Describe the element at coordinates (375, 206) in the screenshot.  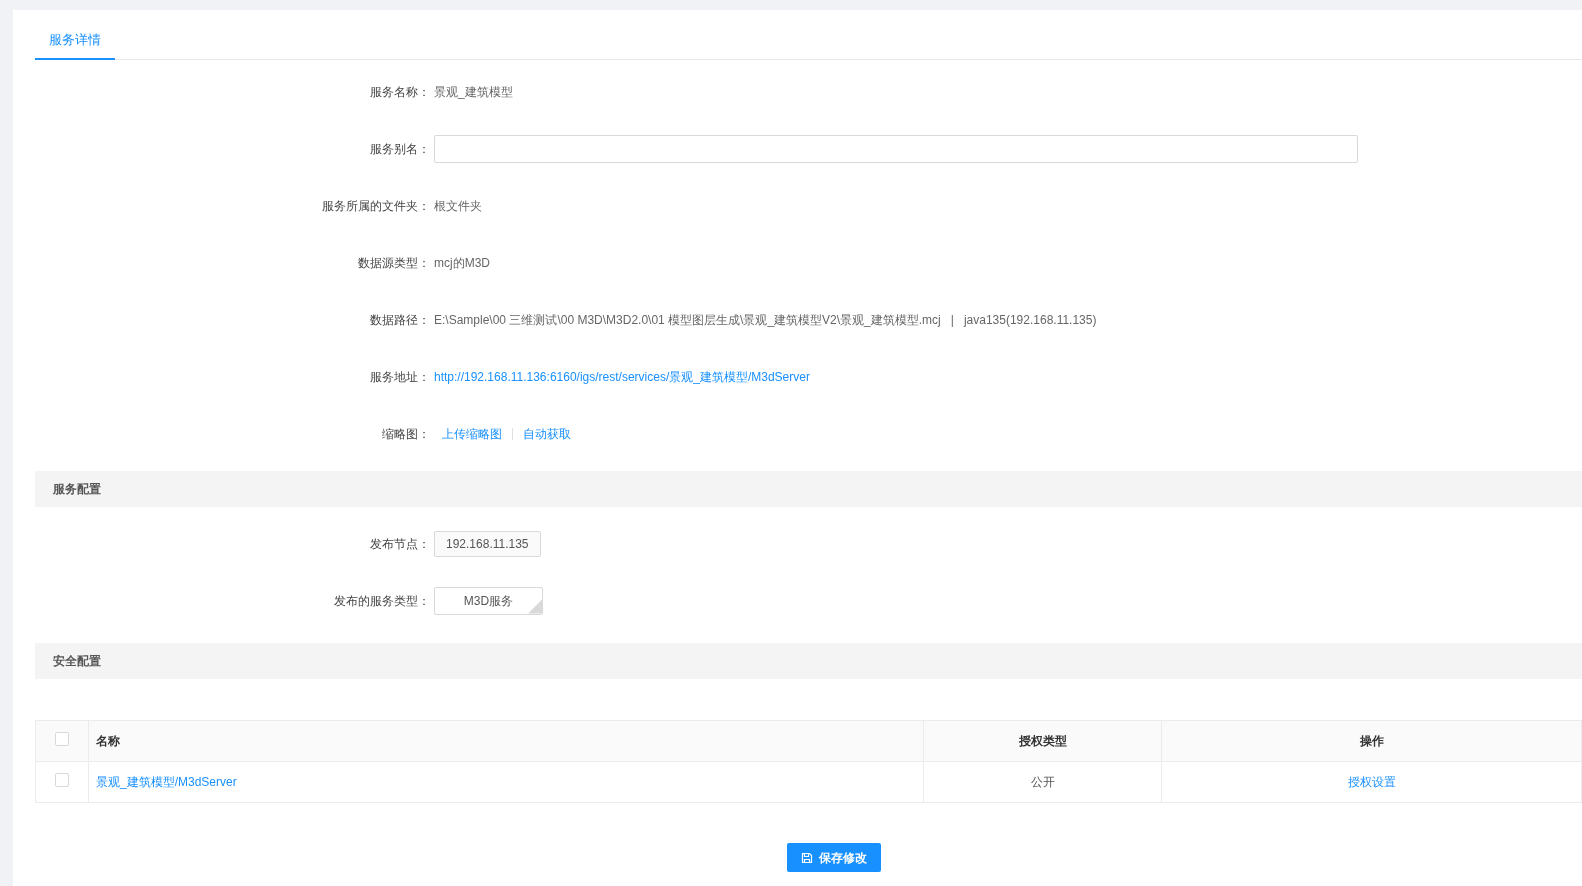
I see `field-label: 服务所属的文件夹：` at that location.